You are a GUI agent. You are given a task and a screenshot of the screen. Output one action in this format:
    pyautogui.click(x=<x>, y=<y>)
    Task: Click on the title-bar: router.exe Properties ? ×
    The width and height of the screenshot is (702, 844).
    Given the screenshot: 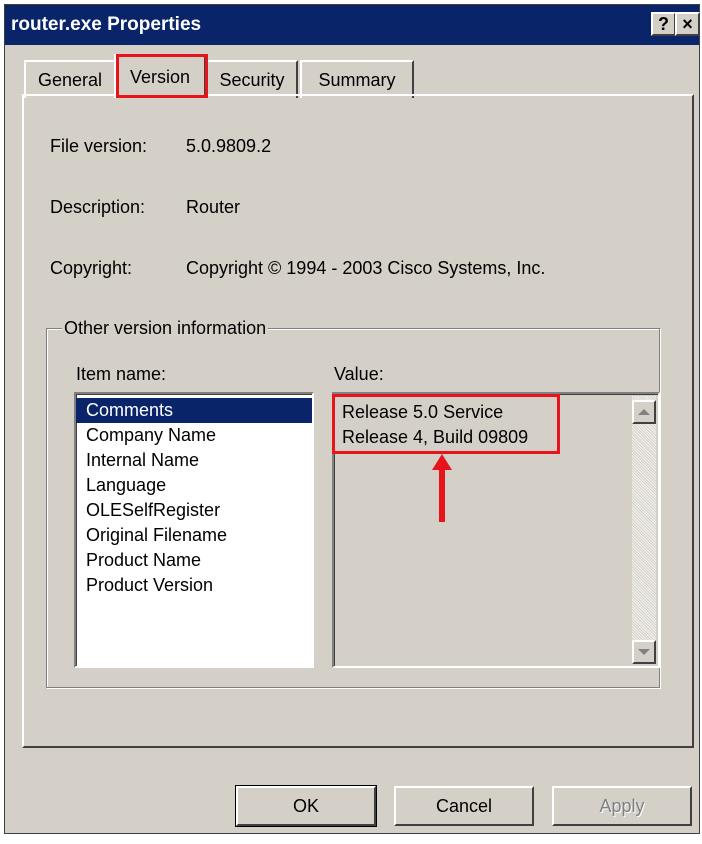 What is the action you would take?
    pyautogui.click(x=352, y=25)
    